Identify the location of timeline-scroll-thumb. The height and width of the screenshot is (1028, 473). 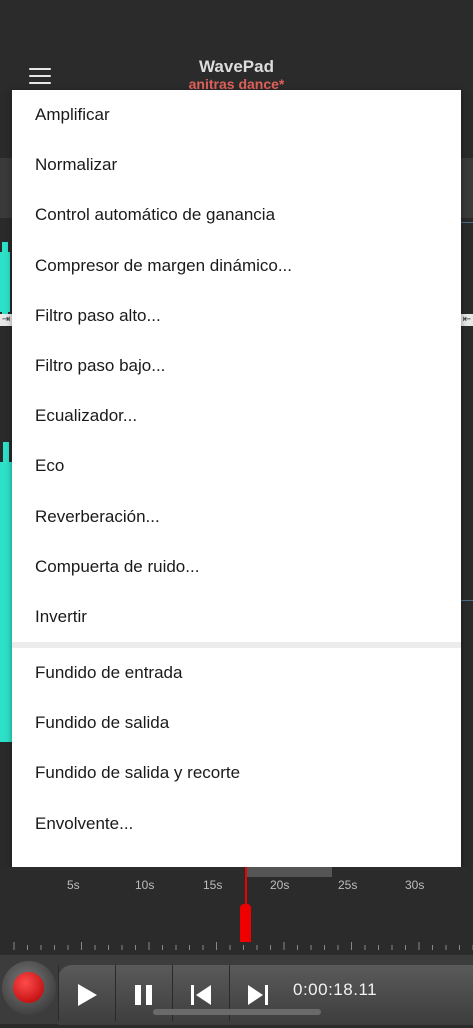
(289, 872).